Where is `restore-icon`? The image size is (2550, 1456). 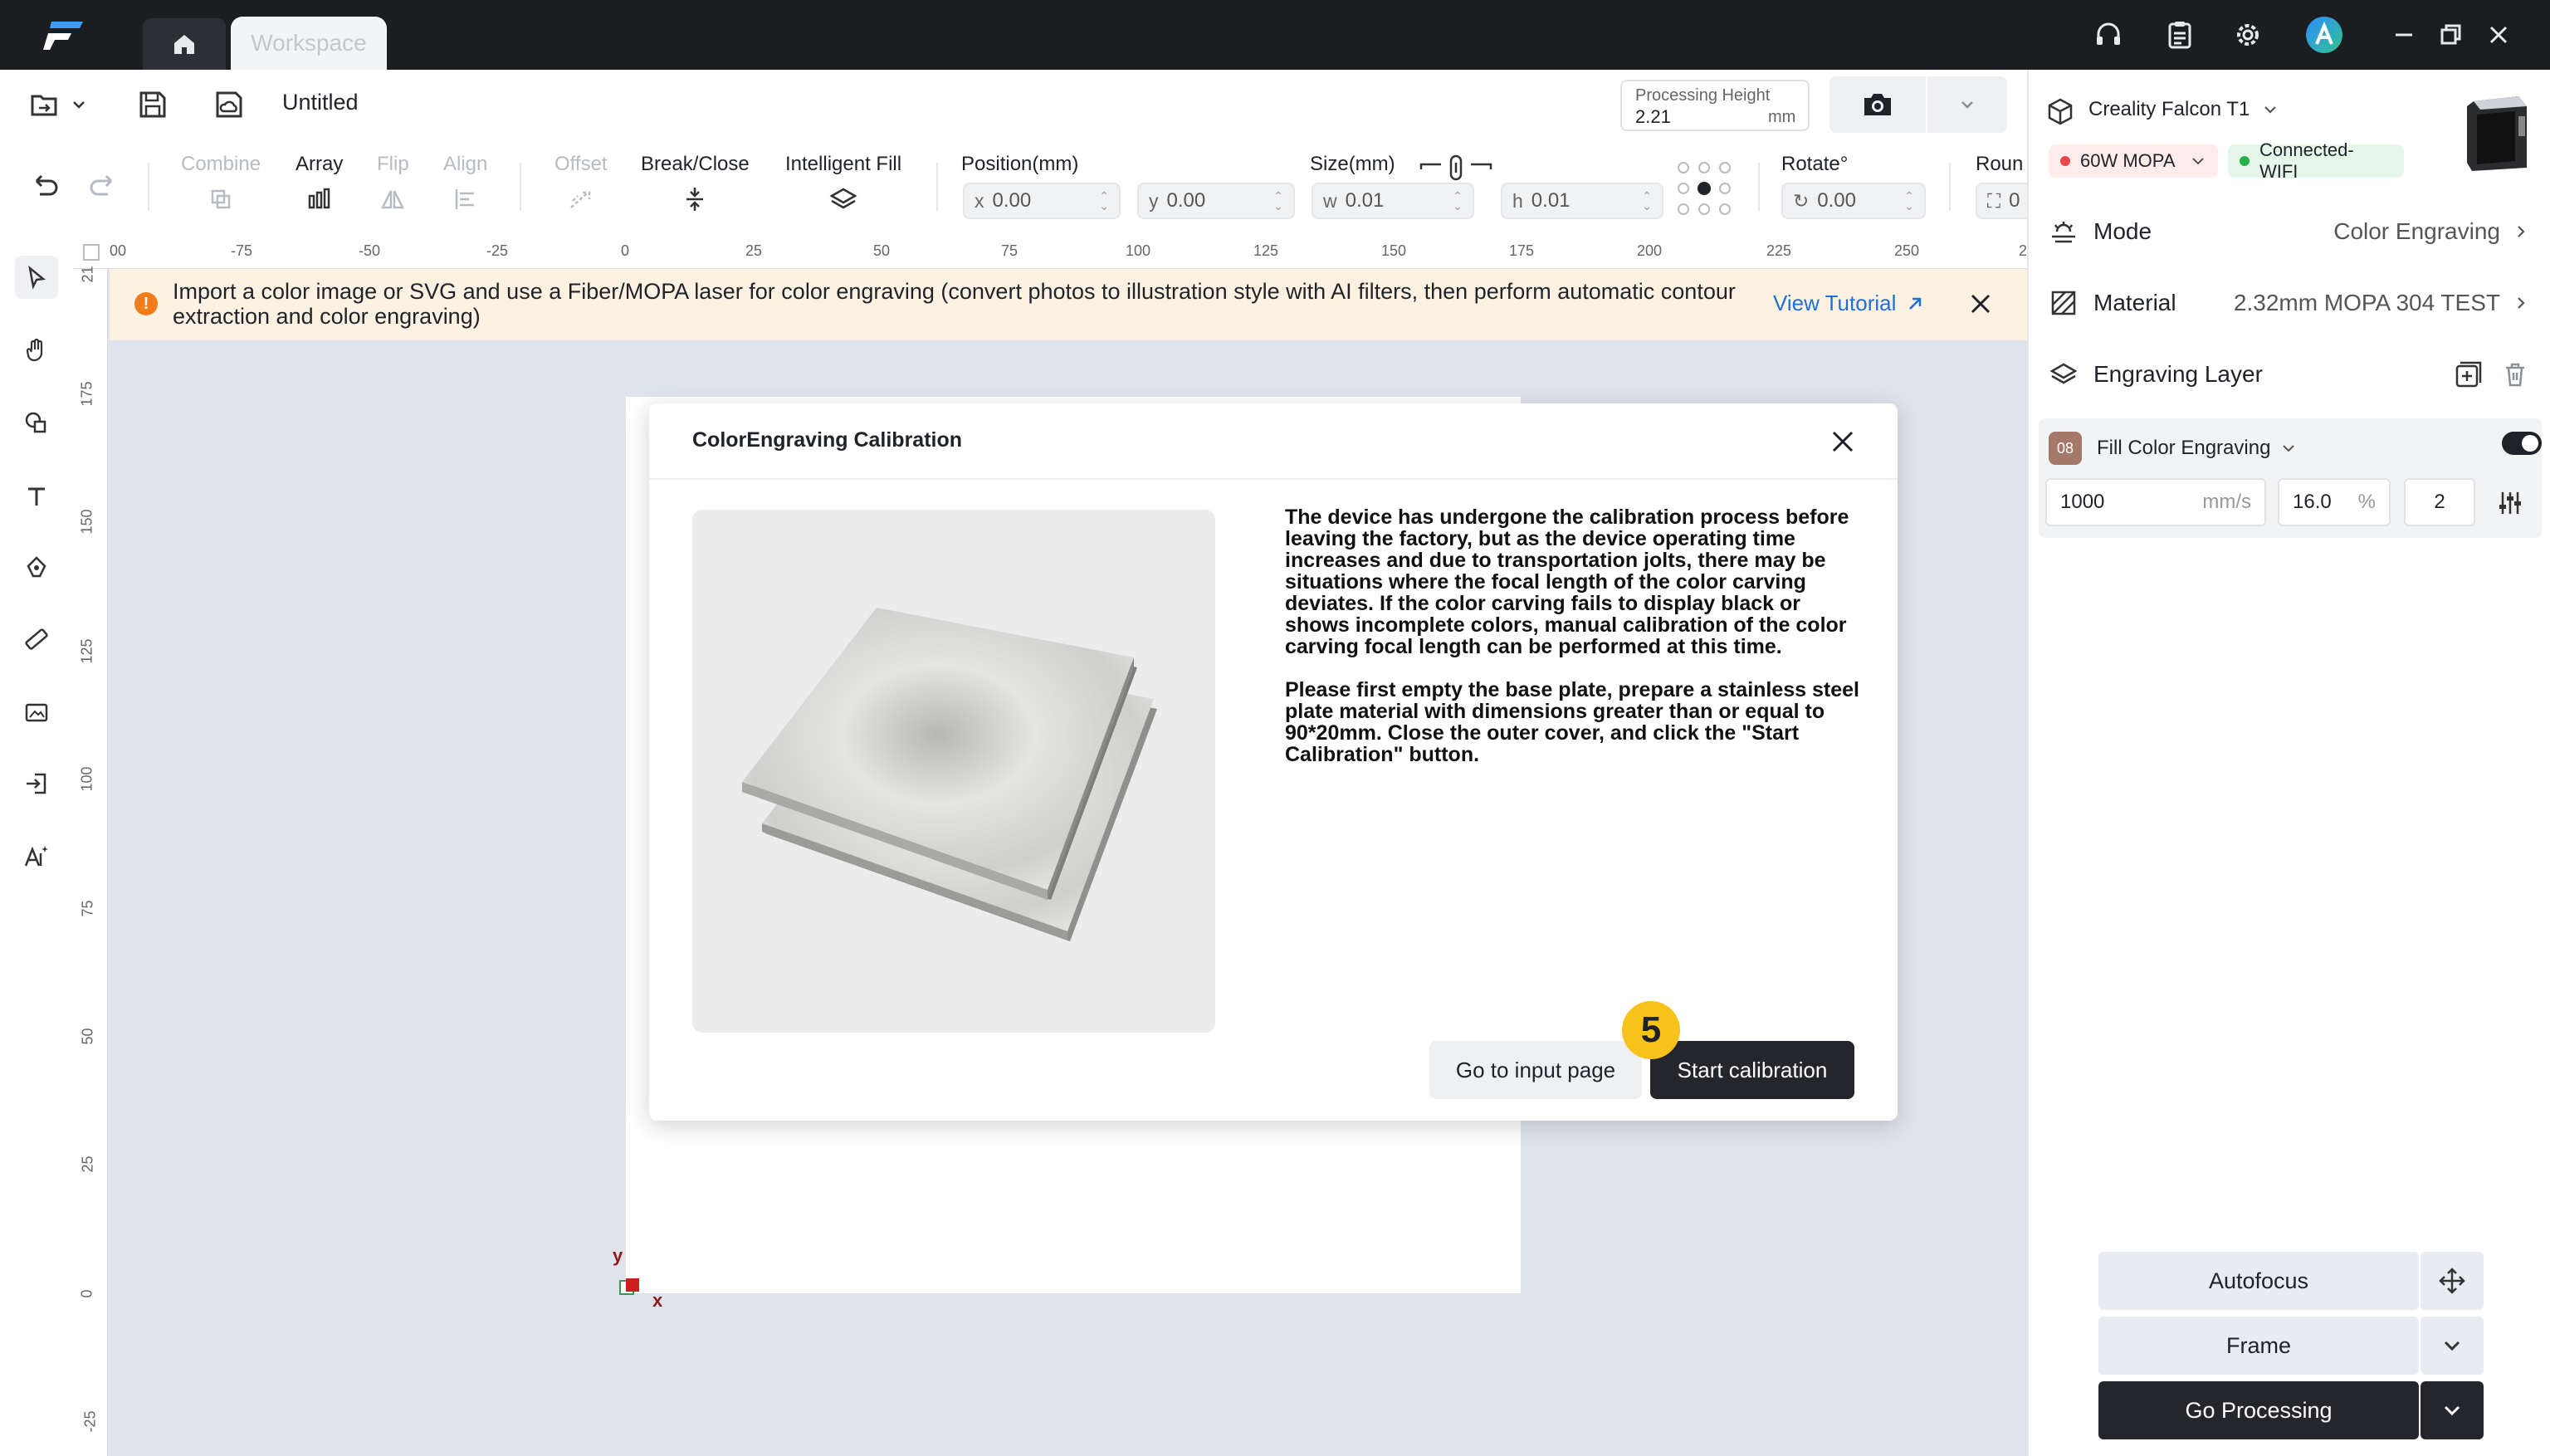 restore-icon is located at coordinates (2450, 34).